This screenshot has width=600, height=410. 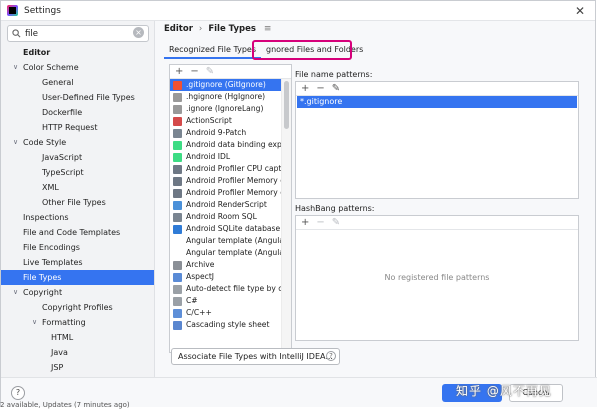 I want to click on file-type-row: Archive, so click(x=226, y=265).